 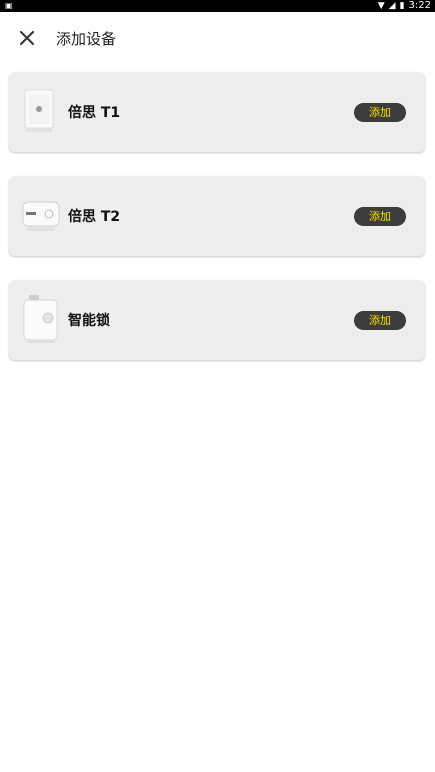 I want to click on status-bar: ▣ ▼ ◢ ▮ 3:22, so click(x=217, y=6).